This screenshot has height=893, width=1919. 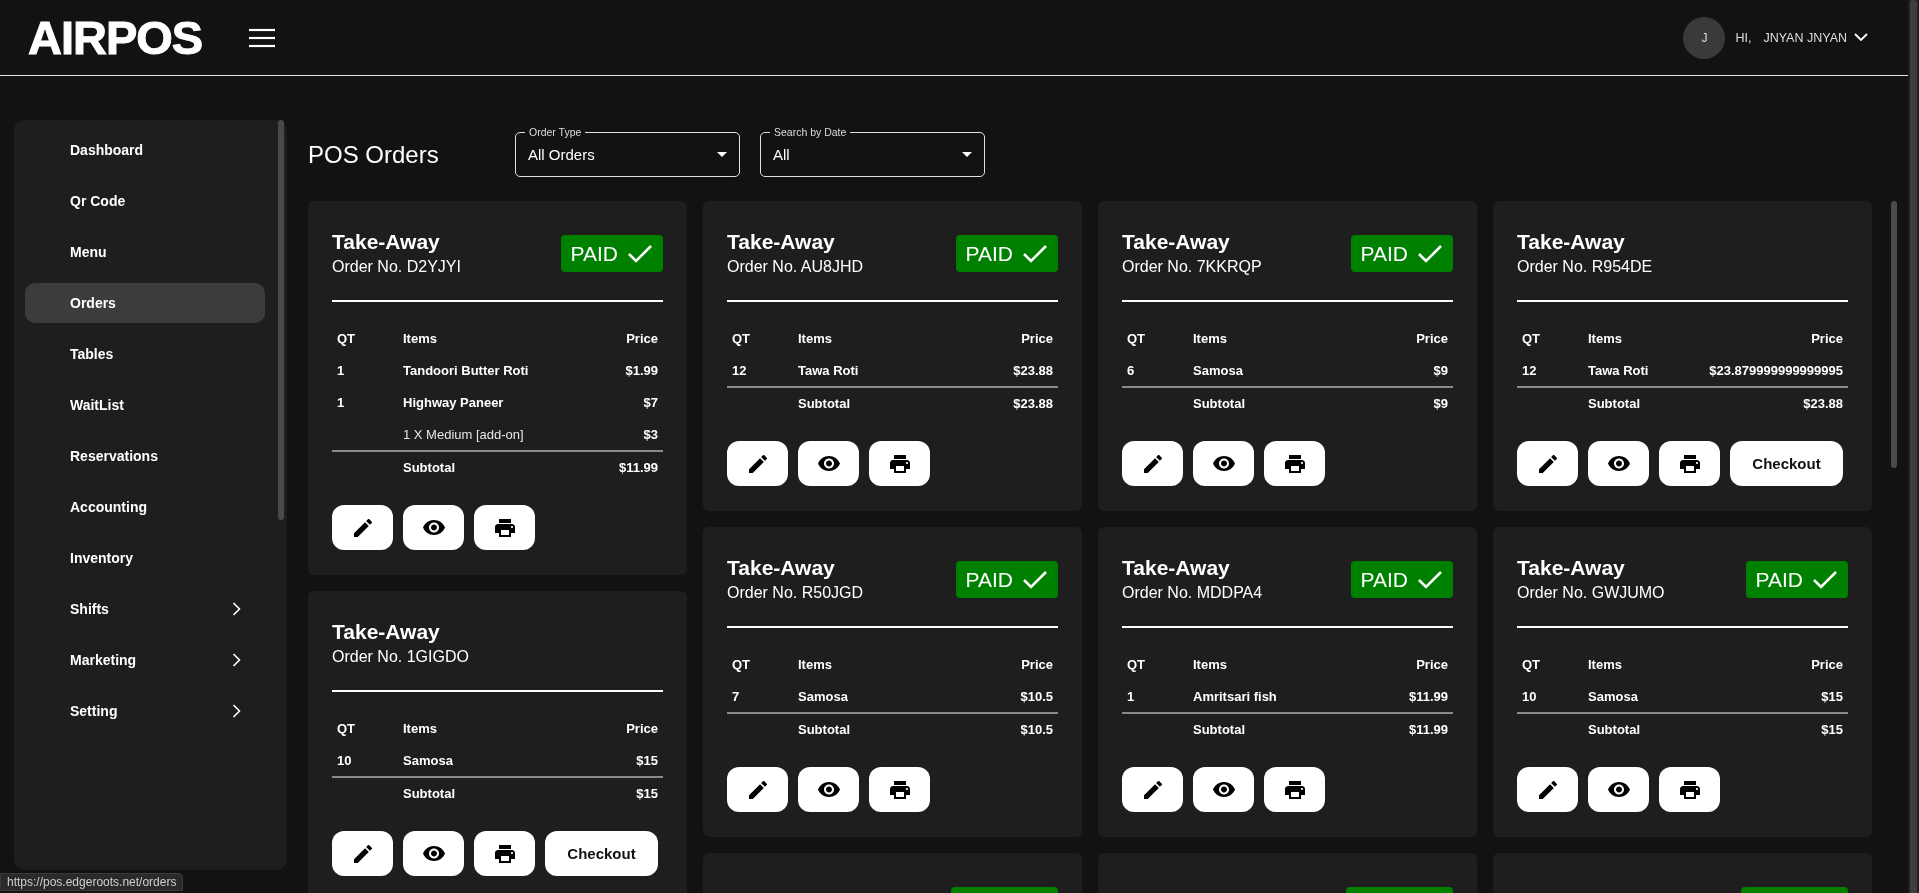 What do you see at coordinates (145, 150) in the screenshot?
I see `sidebar-item: Dashboard` at bounding box center [145, 150].